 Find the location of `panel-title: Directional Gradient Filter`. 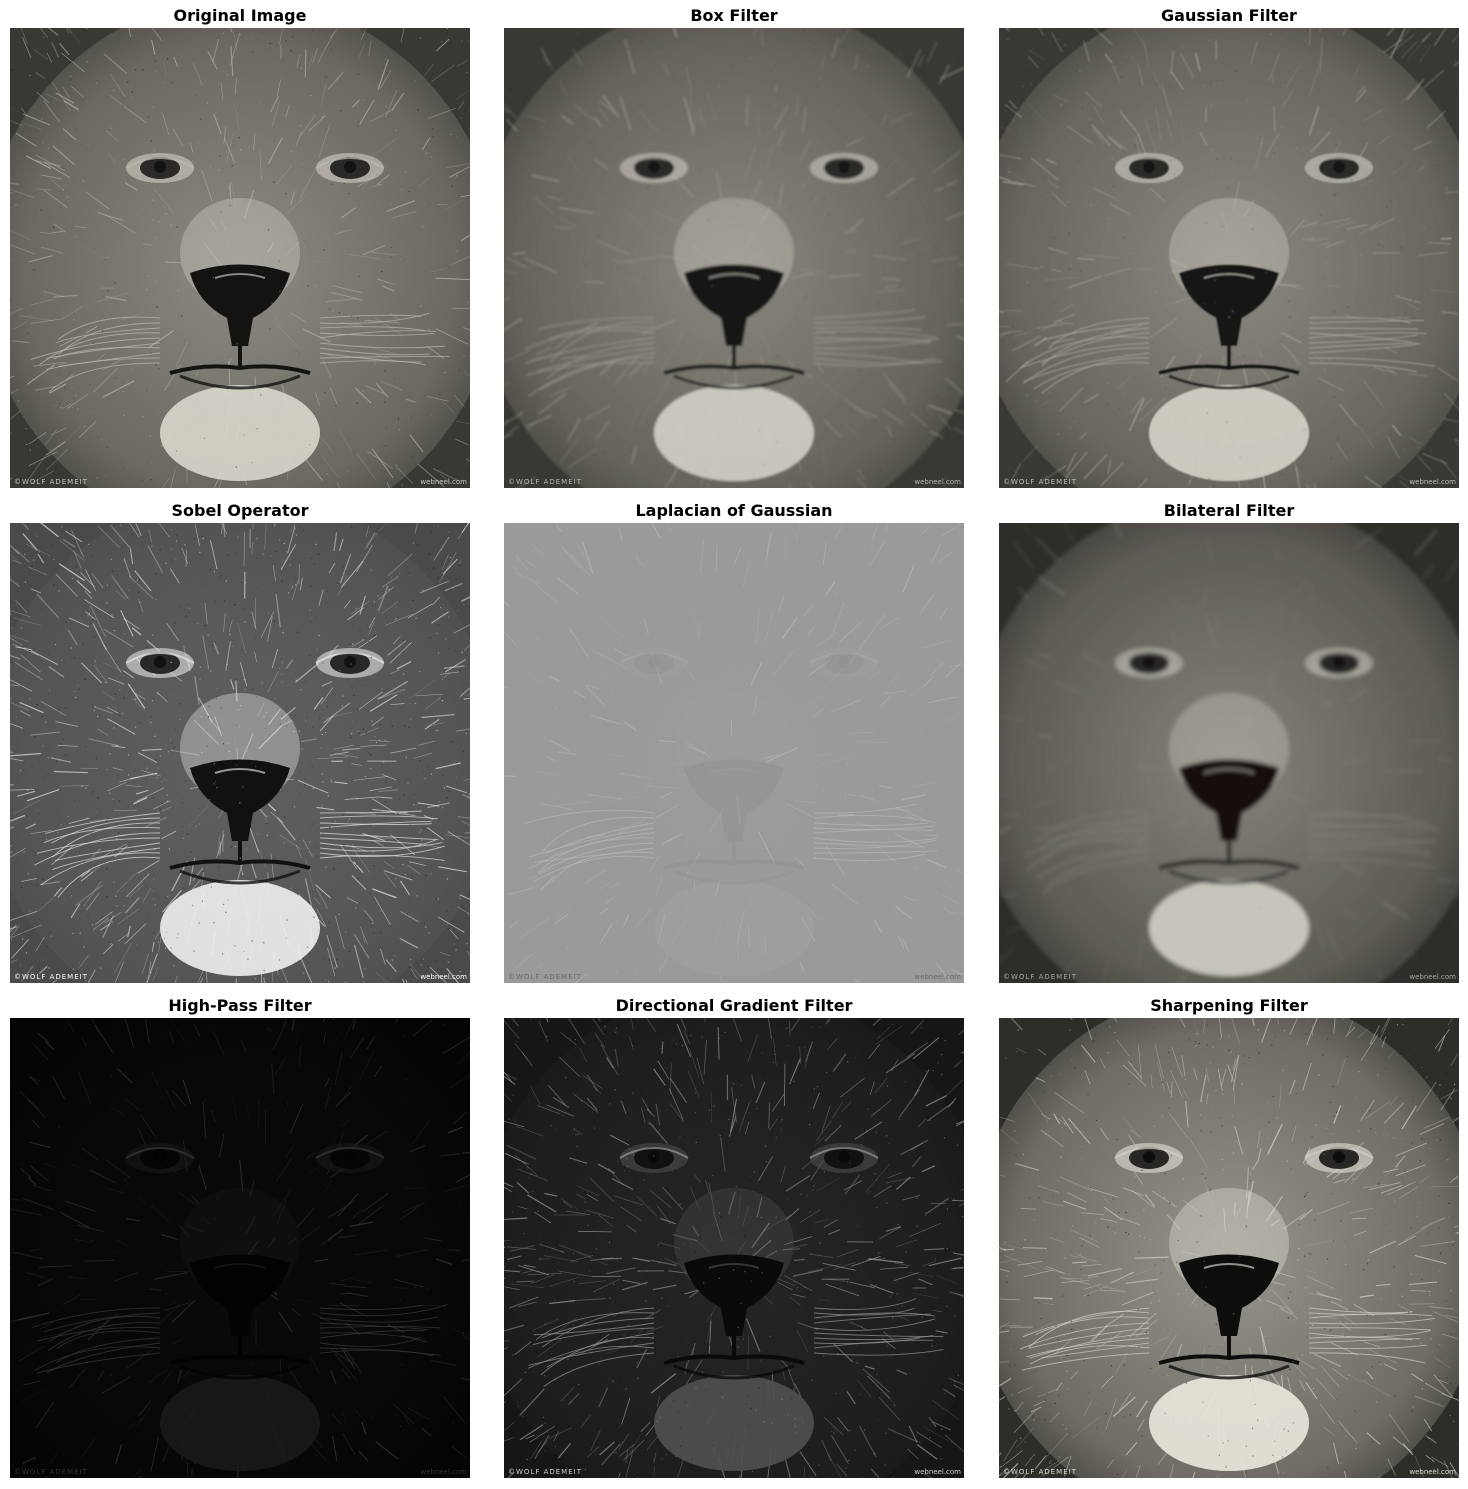

panel-title: Directional Gradient Filter is located at coordinates (734, 1005).